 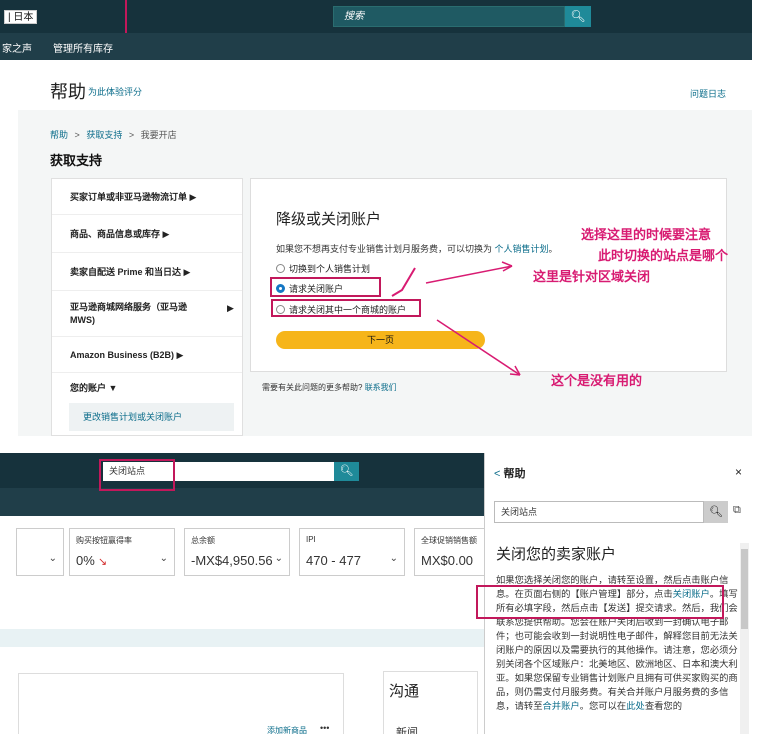 What do you see at coordinates (232, 560) in the screenshot?
I see `metric-value: -MX$4,950.56` at bounding box center [232, 560].